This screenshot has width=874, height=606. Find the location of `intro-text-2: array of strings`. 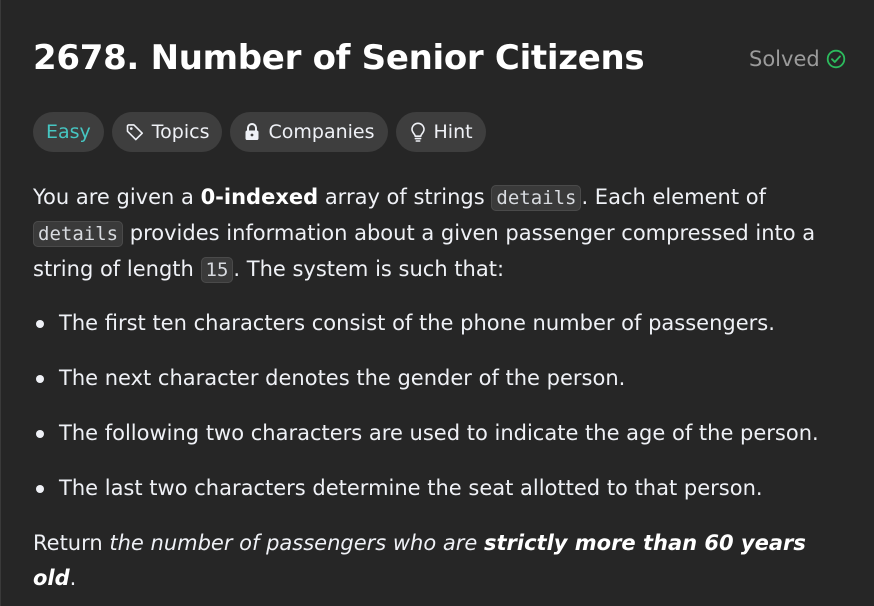

intro-text-2: array of strings is located at coordinates (405, 197).